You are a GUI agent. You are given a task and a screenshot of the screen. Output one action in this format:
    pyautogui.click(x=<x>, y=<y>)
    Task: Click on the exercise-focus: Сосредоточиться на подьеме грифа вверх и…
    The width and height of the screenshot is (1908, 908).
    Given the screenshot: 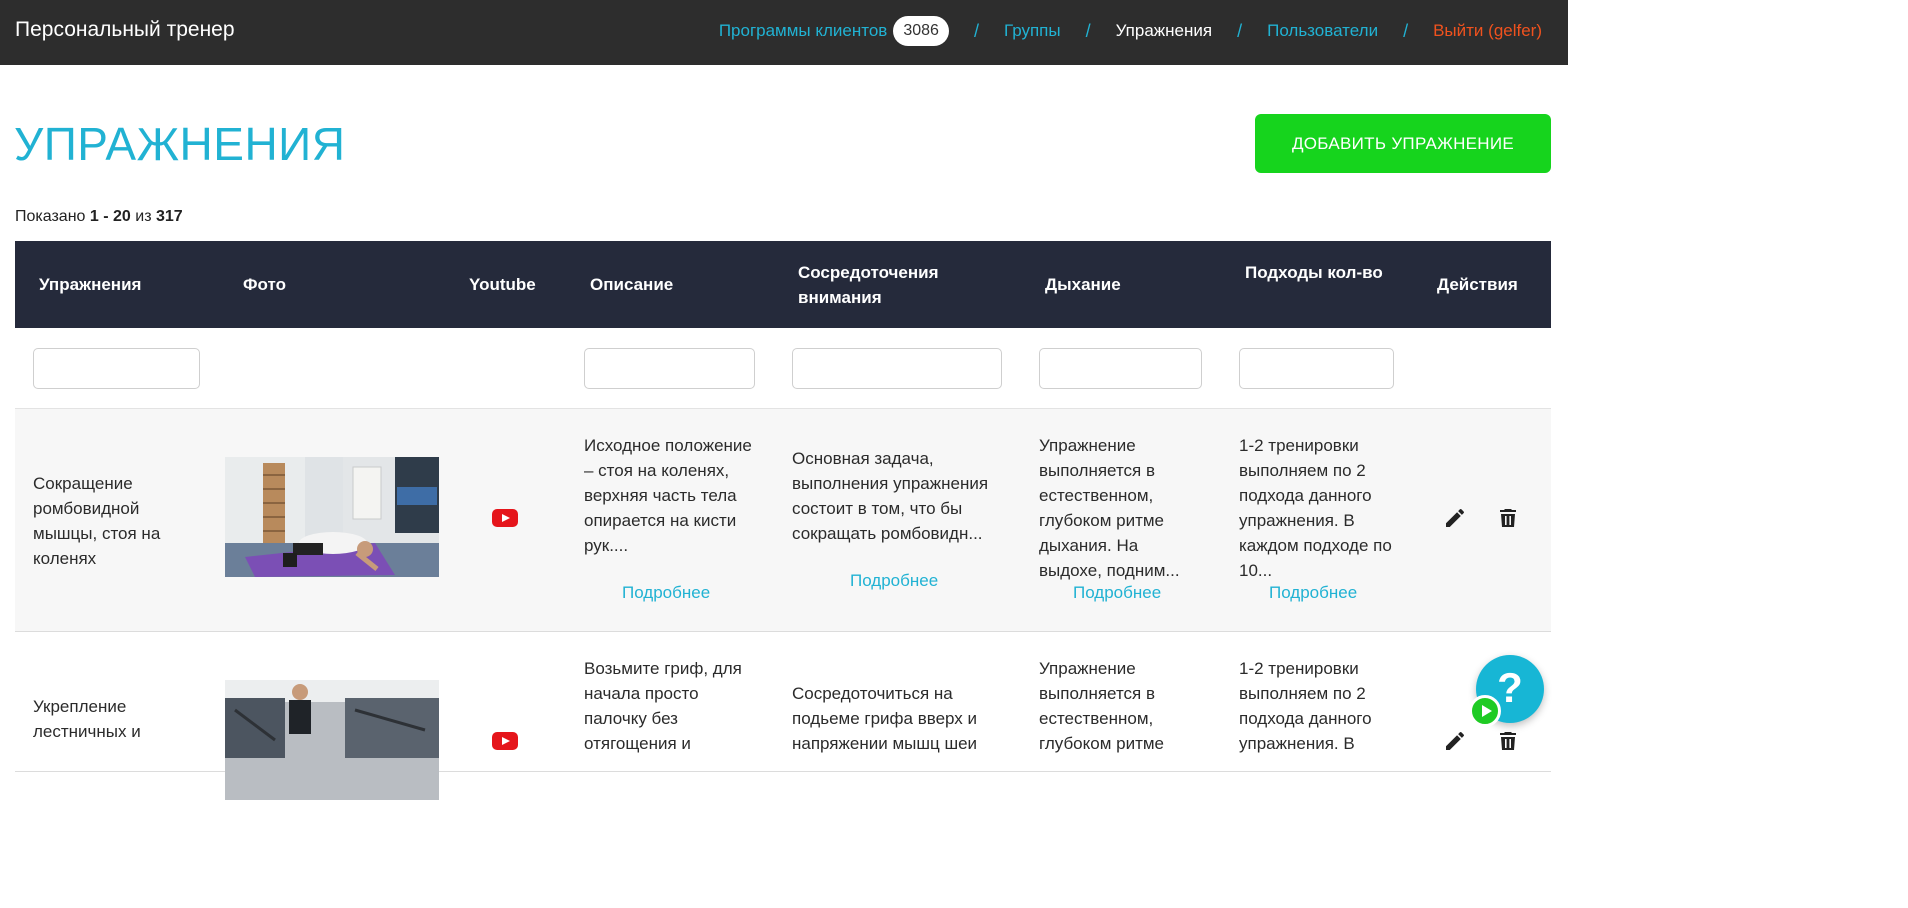 What is the action you would take?
    pyautogui.click(x=885, y=718)
    